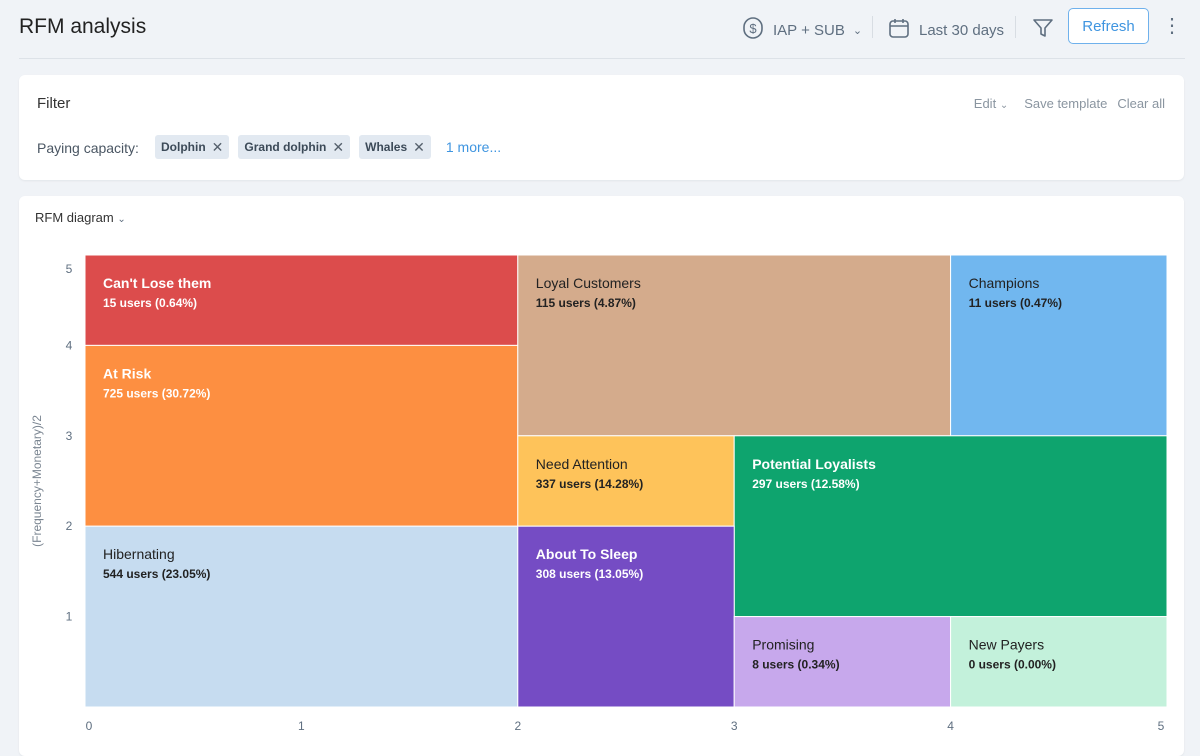 The width and height of the screenshot is (1200, 756). I want to click on segment-name: At Risk, so click(127, 373).